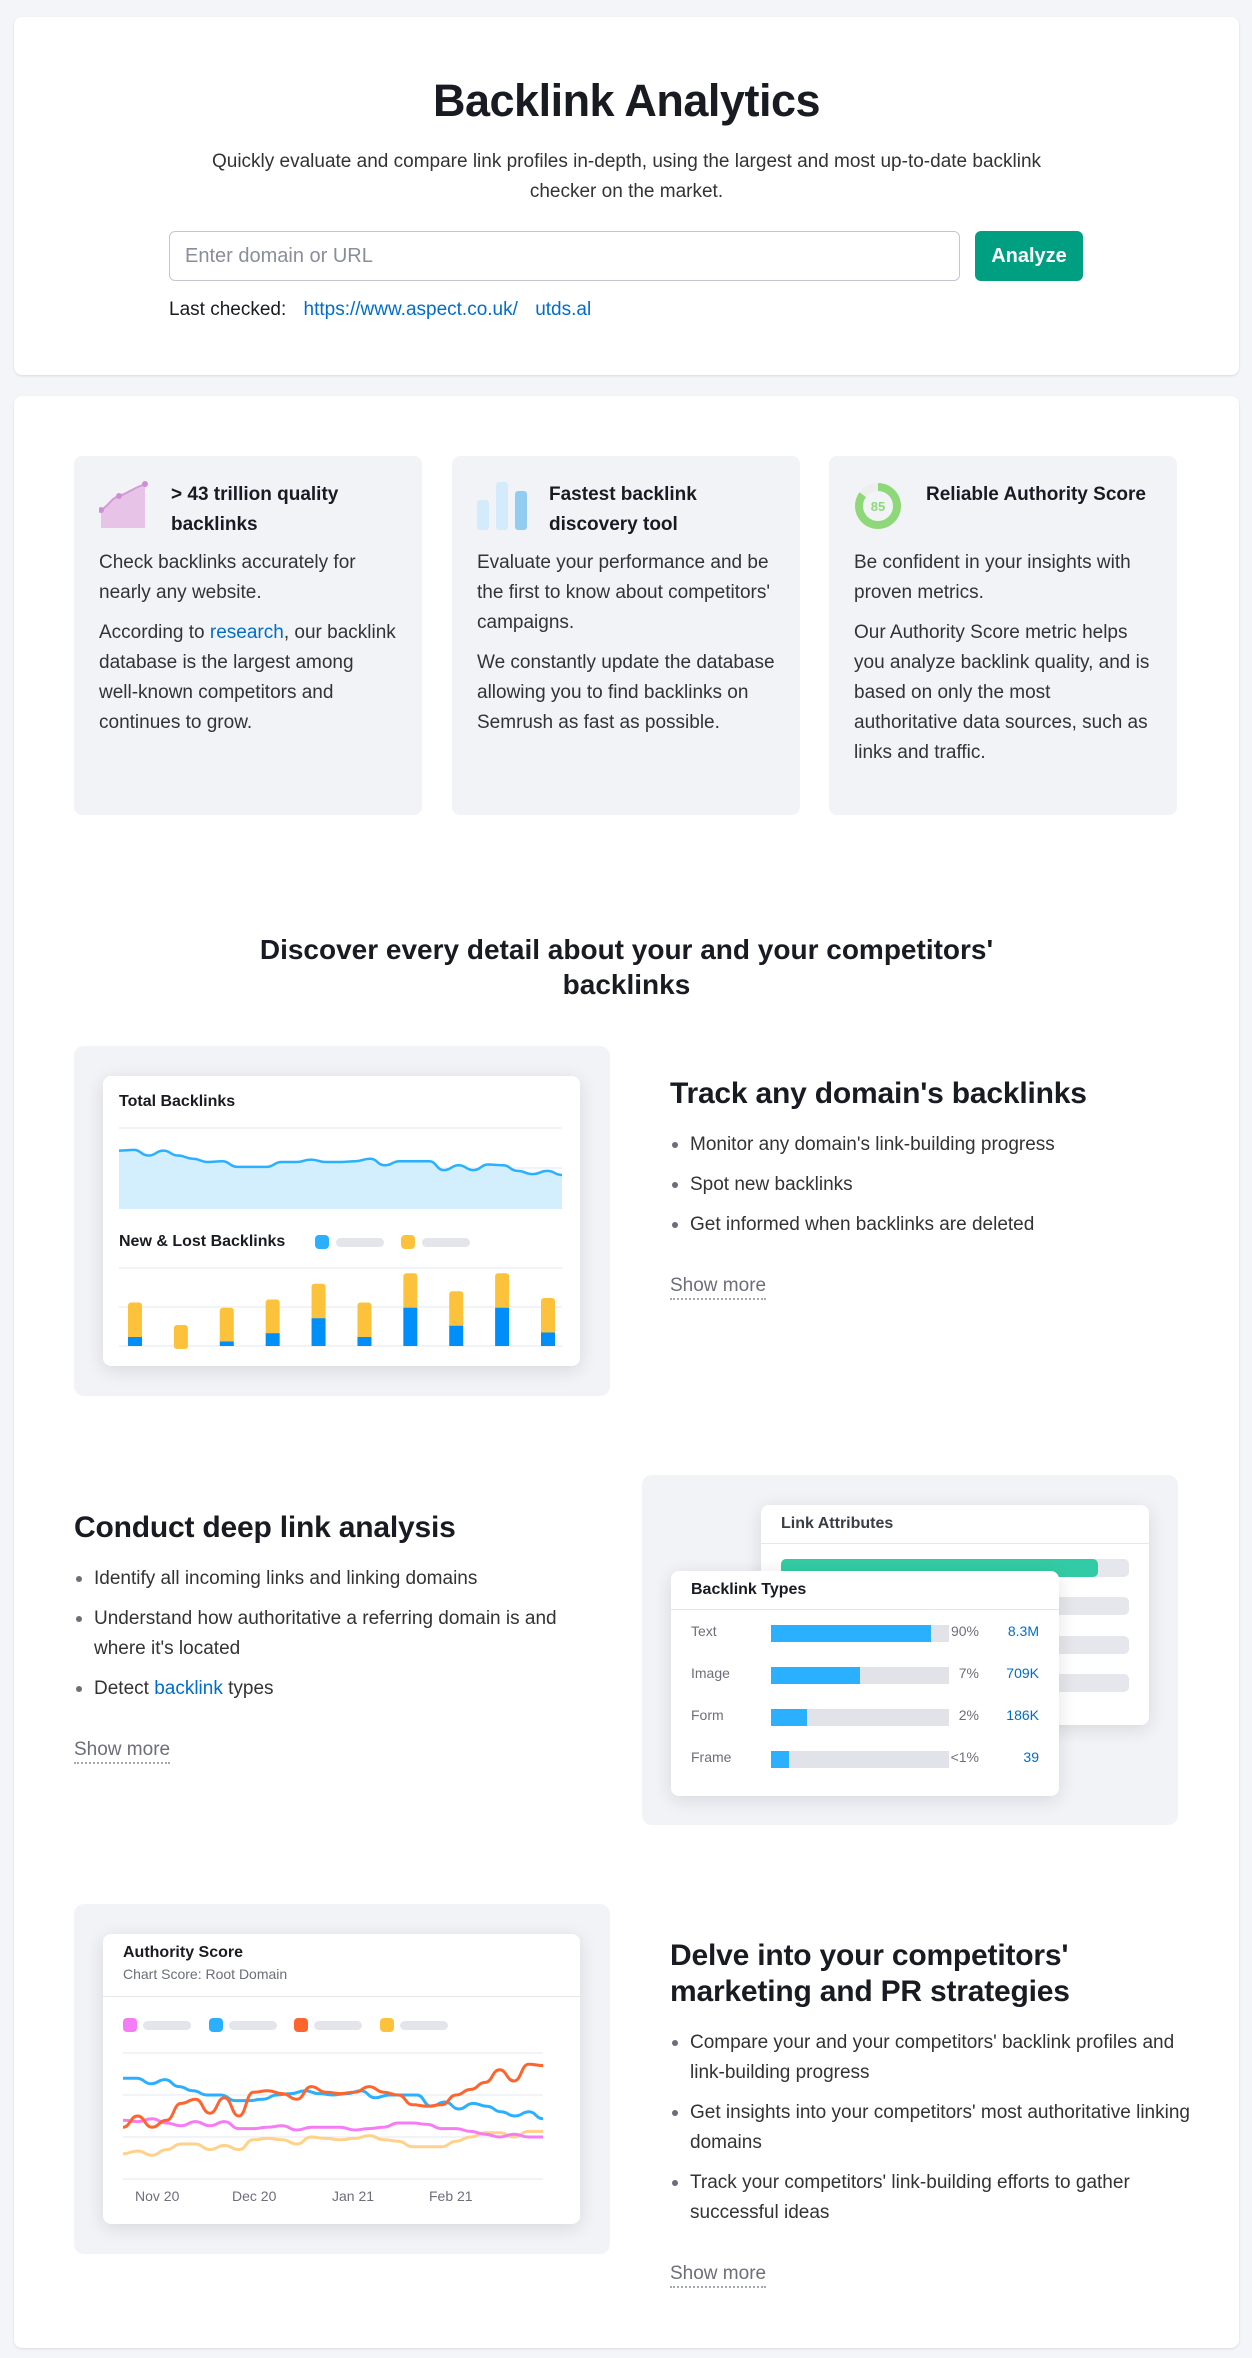  What do you see at coordinates (254, 2196) in the screenshot?
I see `x-tick-label: Dec 20` at bounding box center [254, 2196].